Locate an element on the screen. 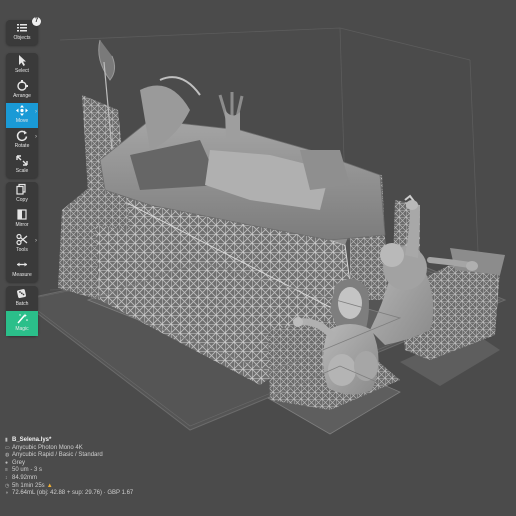  objects-group: Objects 7 is located at coordinates (23, 31).